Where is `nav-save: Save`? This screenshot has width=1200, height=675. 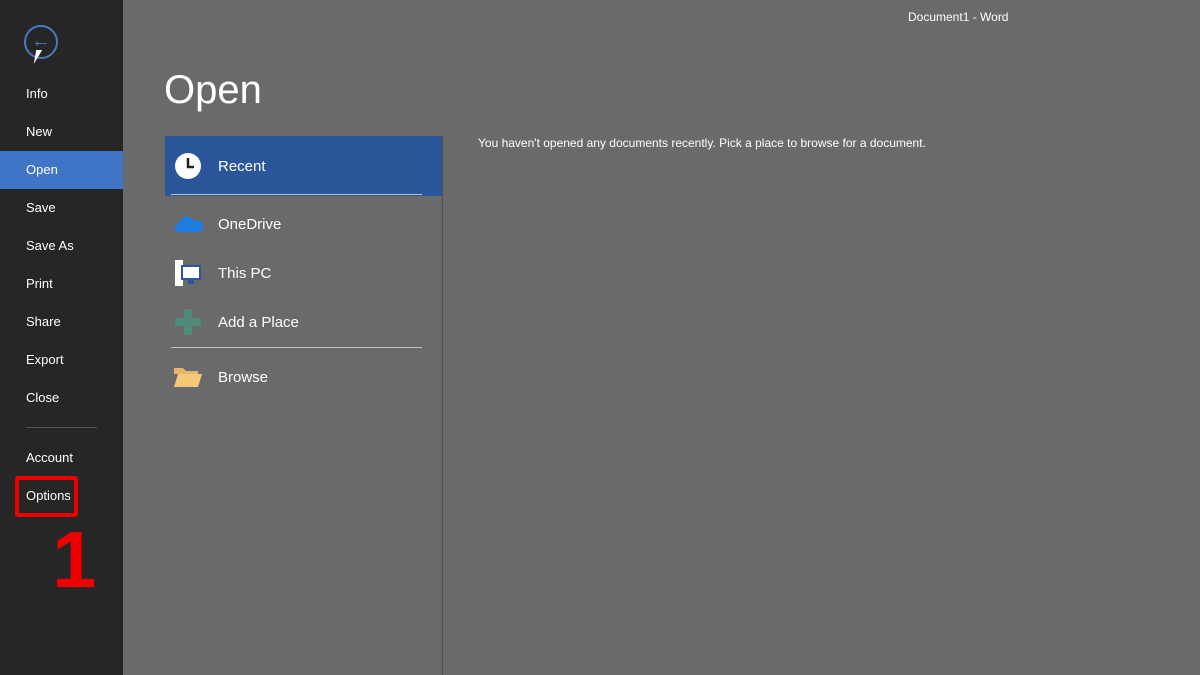
nav-save: Save is located at coordinates (61, 208).